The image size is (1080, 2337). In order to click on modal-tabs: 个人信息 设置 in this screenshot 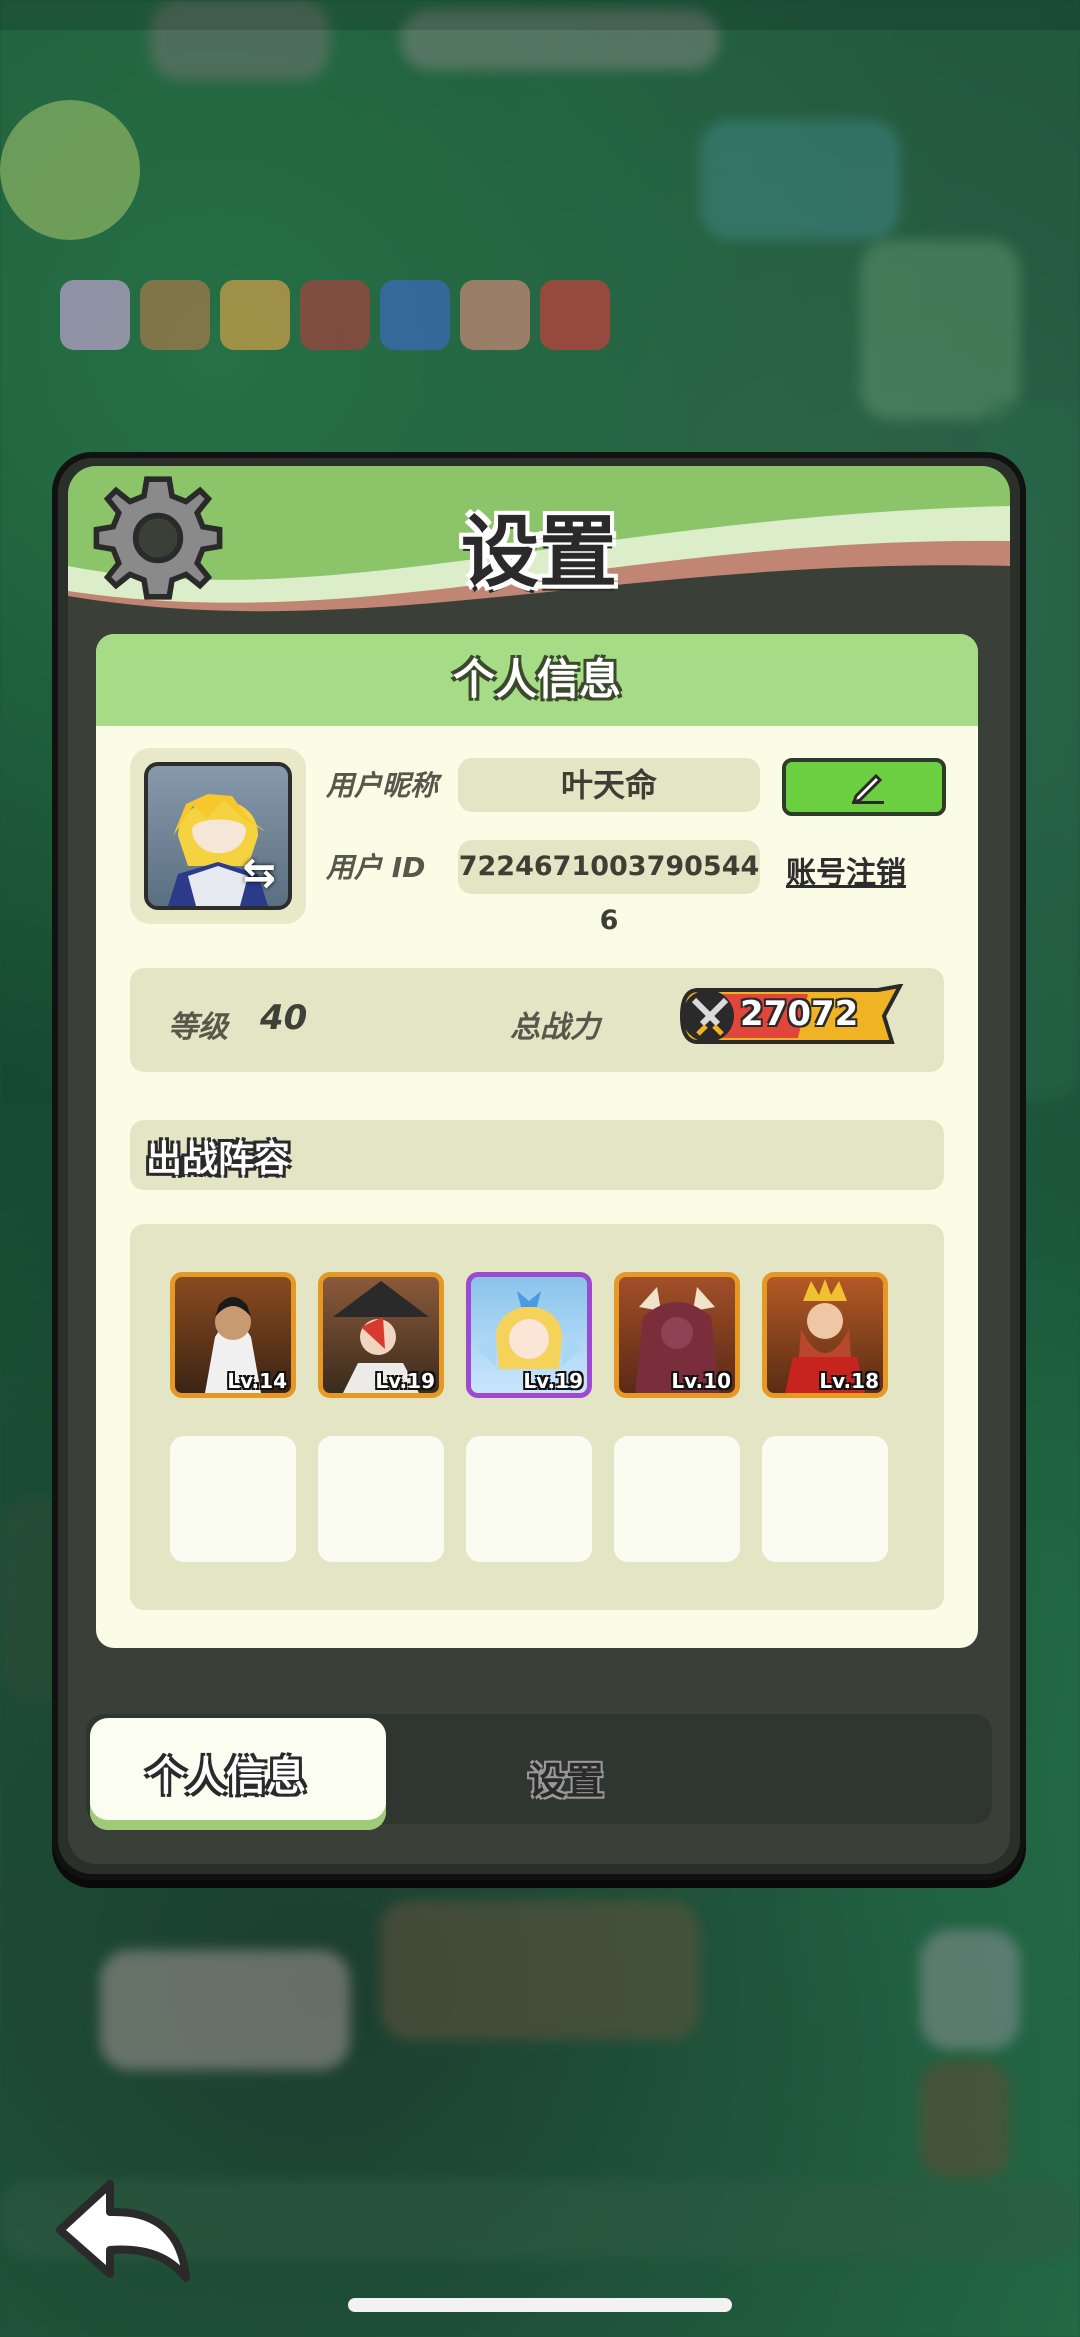, I will do `click(539, 1772)`.